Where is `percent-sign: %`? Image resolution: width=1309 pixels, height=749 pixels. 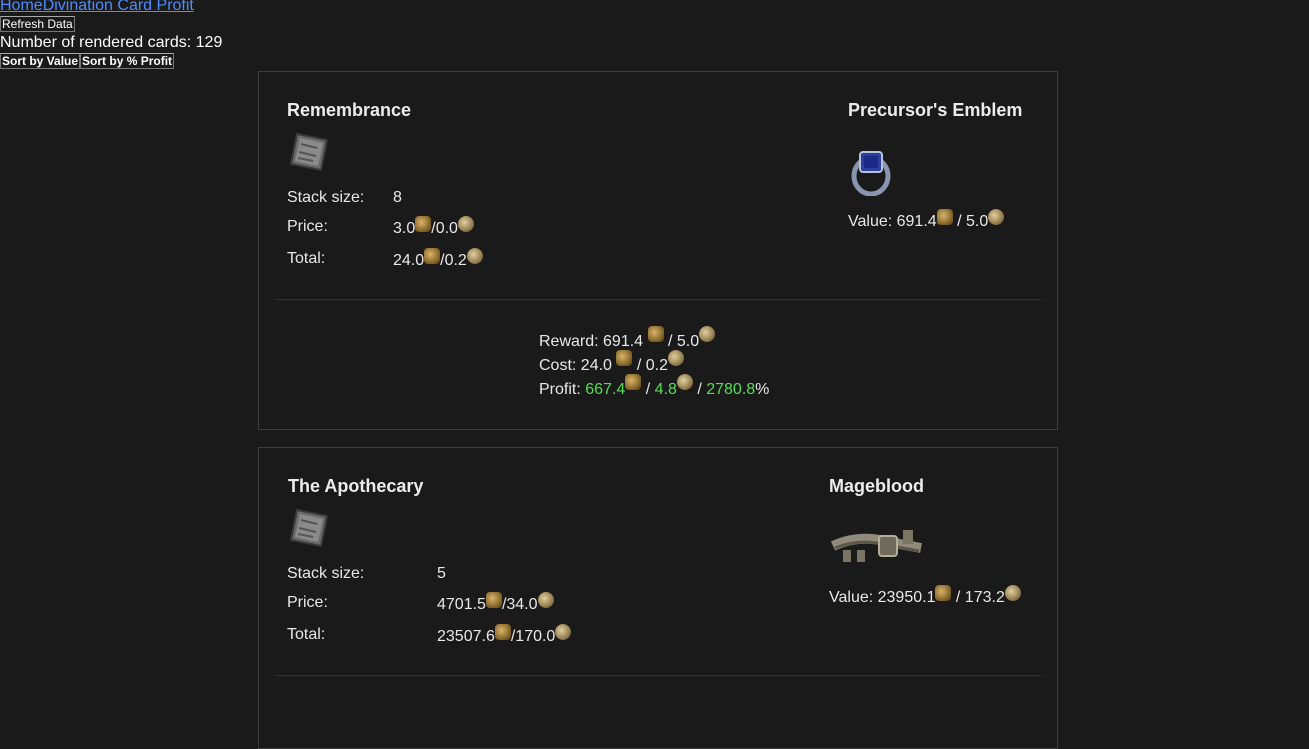 percent-sign: % is located at coordinates (762, 389).